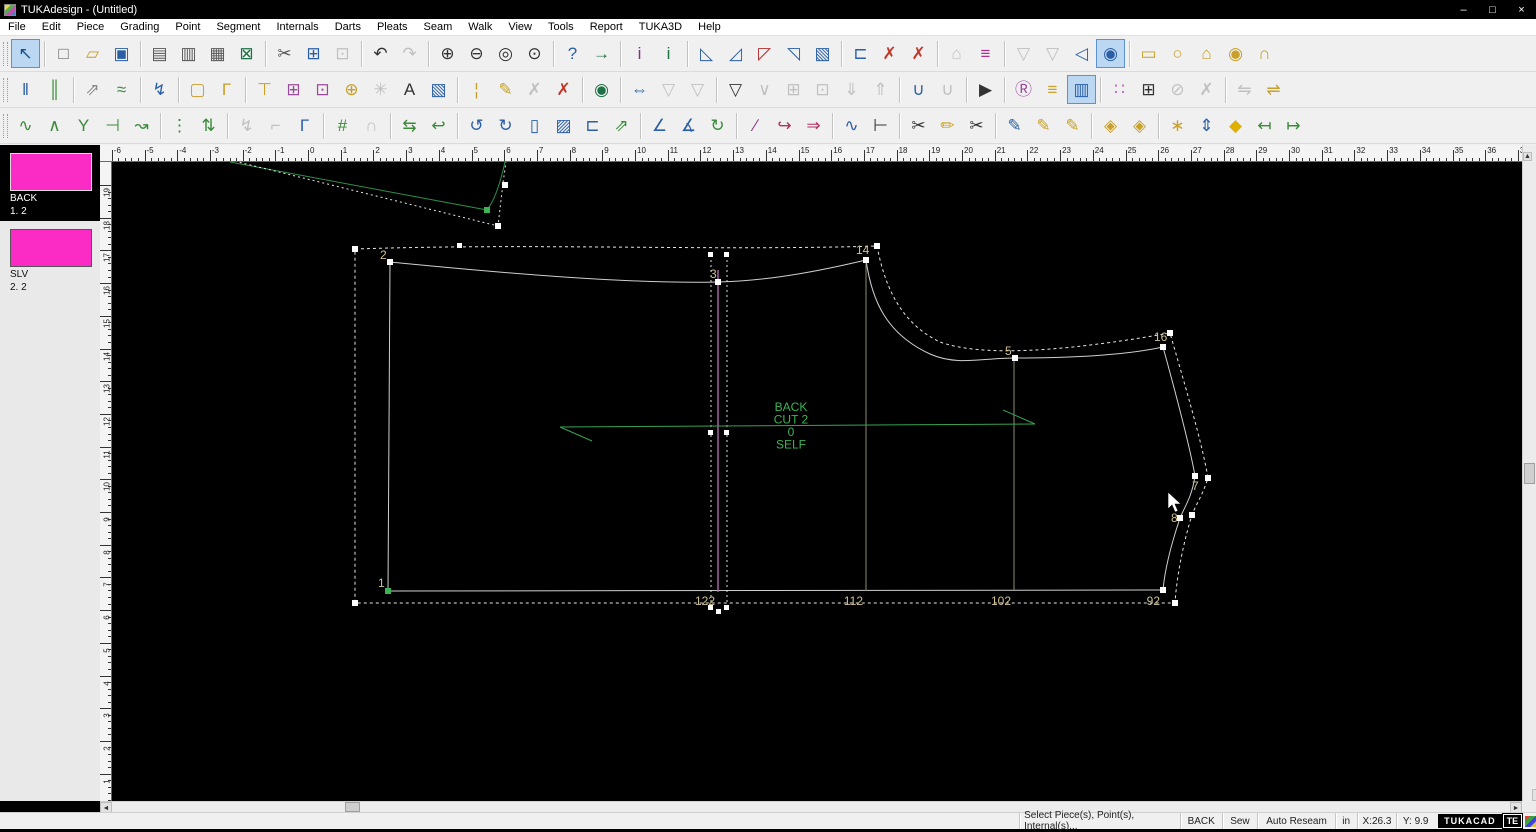 The height and width of the screenshot is (832, 1536). Describe the element at coordinates (476, 89) in the screenshot. I see `pin-tool-button: ¦` at that location.